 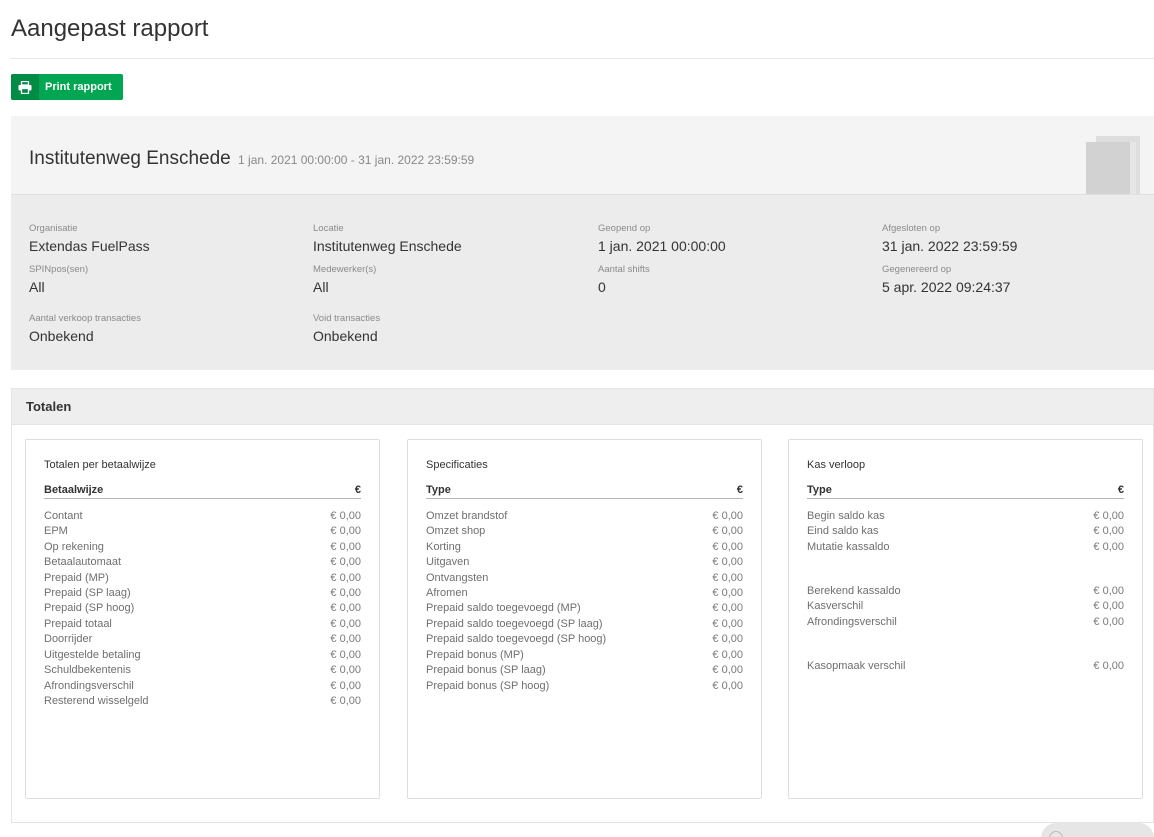 I want to click on info-medewerkers: Medewerker(s) All, so click(x=344, y=280).